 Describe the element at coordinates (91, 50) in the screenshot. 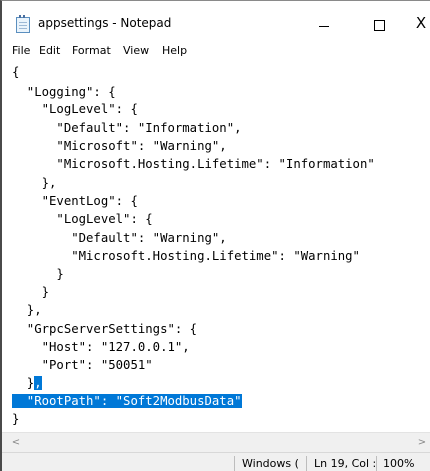

I see `menu-format: Format` at that location.